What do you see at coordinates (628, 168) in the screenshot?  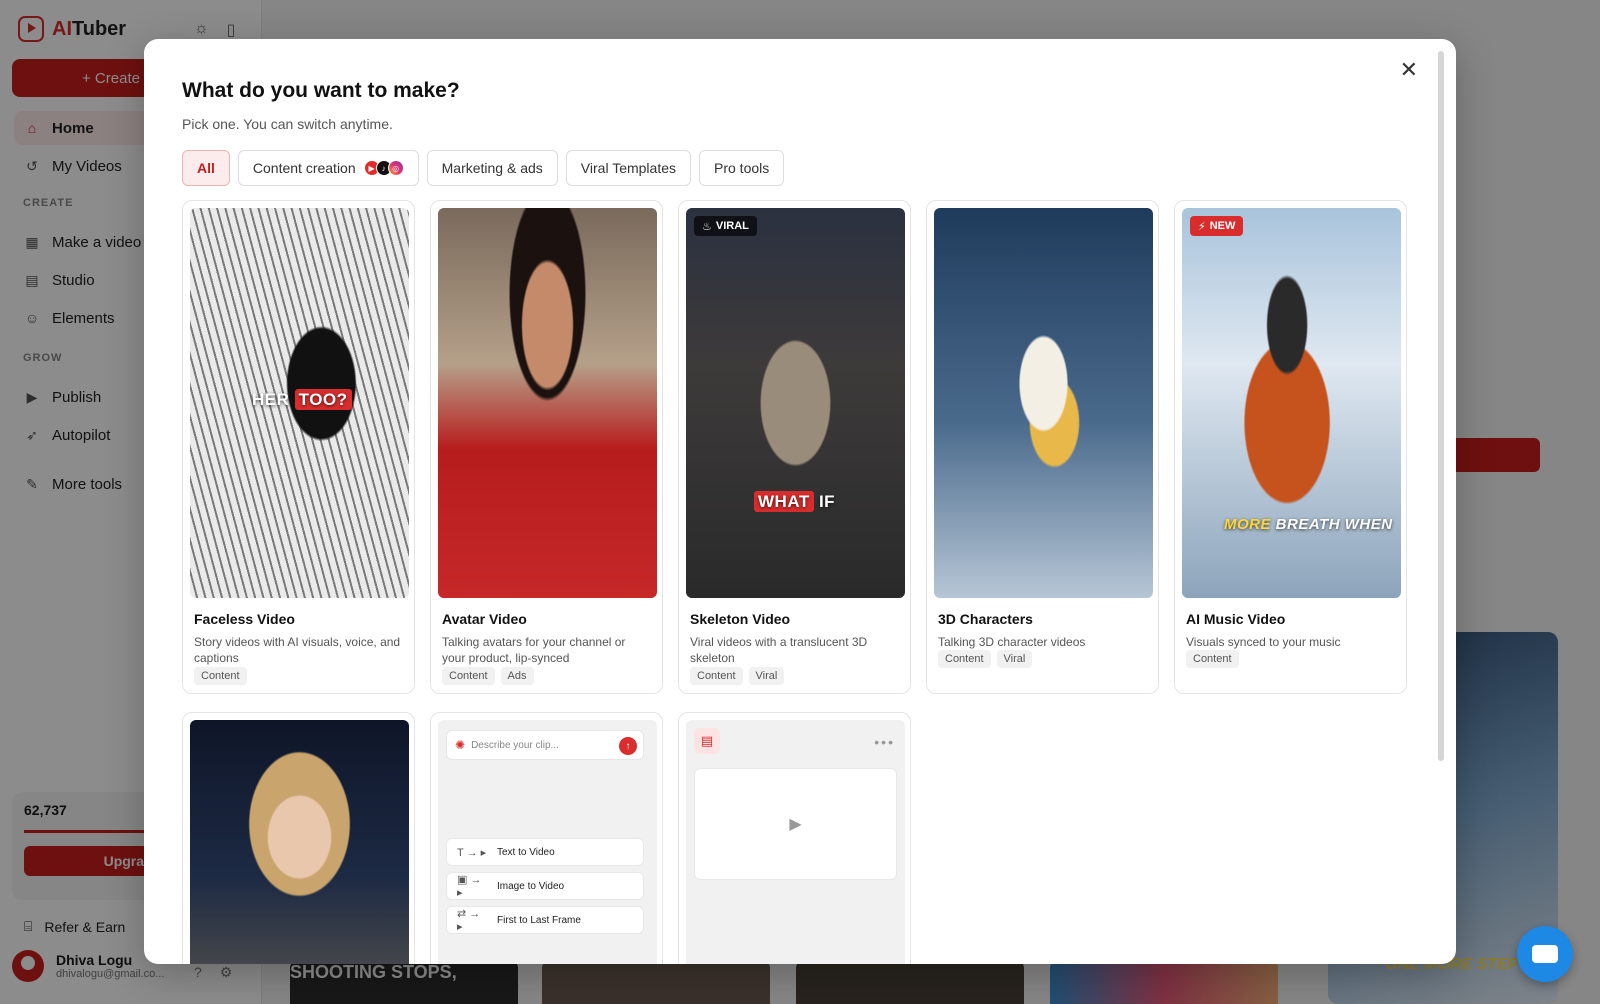 I see `filter-viral-templates: Viral Templates` at bounding box center [628, 168].